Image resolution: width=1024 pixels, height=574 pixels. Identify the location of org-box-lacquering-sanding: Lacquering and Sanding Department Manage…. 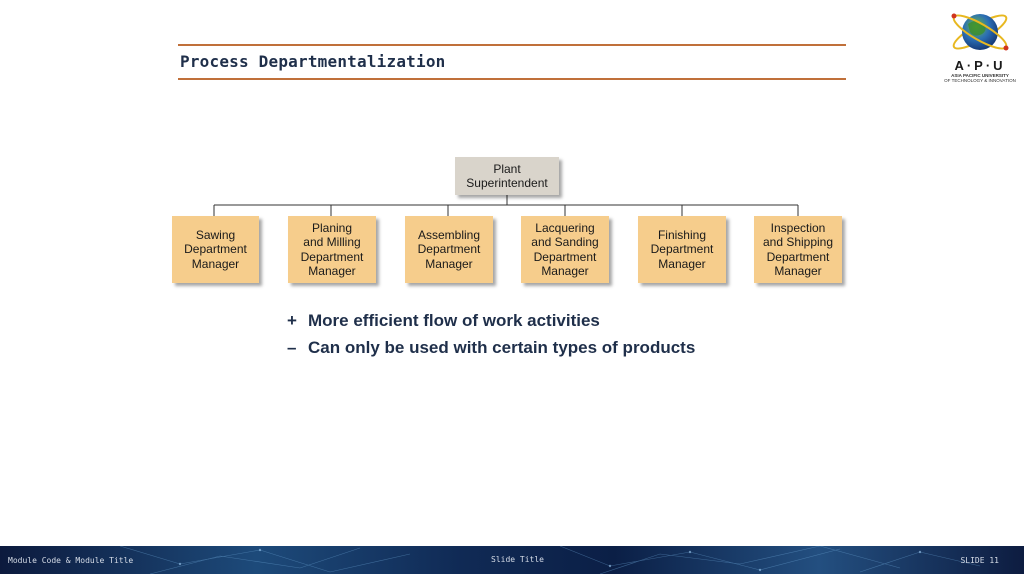
(565, 249).